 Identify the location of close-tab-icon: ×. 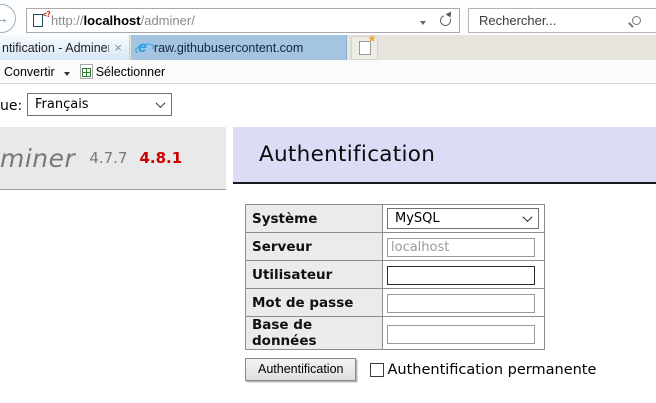
(119, 47).